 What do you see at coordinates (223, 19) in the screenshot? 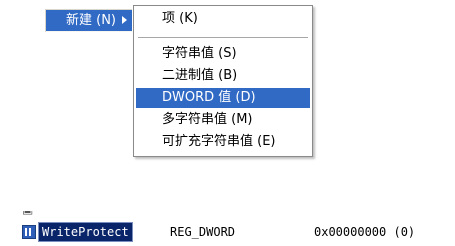
I see `submenu-item-key: 项 (K)` at bounding box center [223, 19].